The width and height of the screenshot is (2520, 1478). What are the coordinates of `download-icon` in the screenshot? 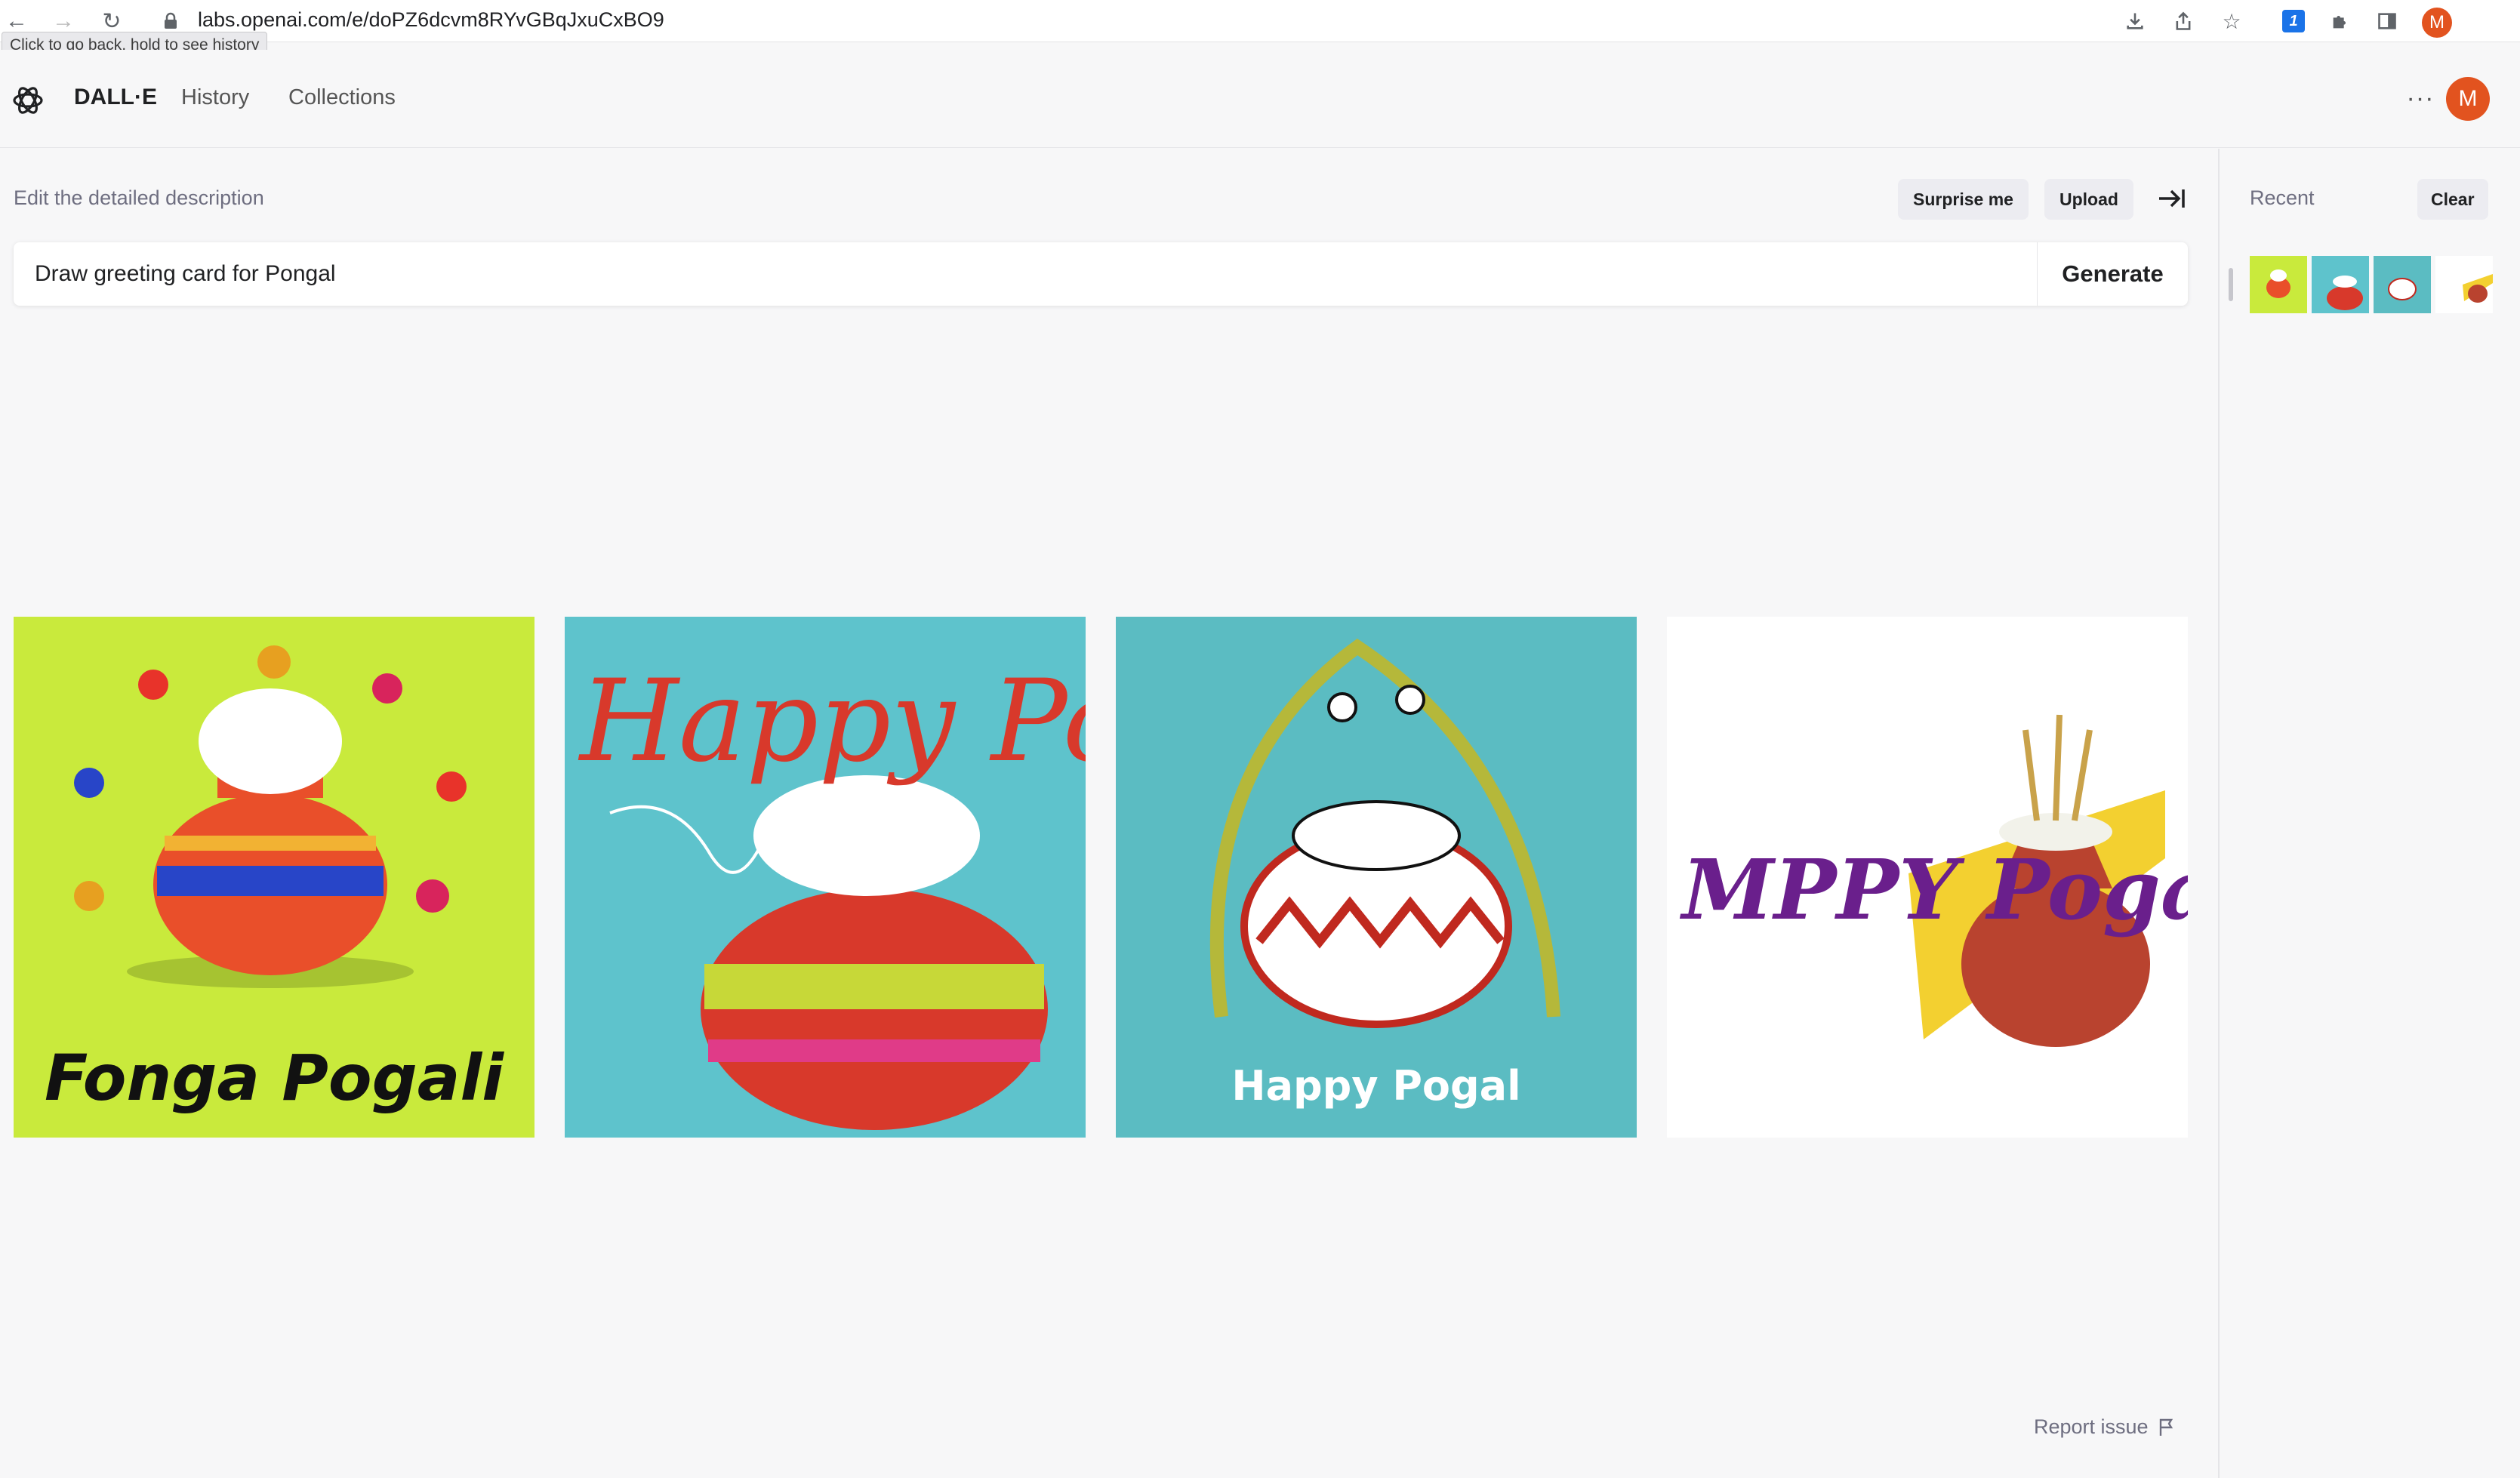 It's located at (2135, 21).